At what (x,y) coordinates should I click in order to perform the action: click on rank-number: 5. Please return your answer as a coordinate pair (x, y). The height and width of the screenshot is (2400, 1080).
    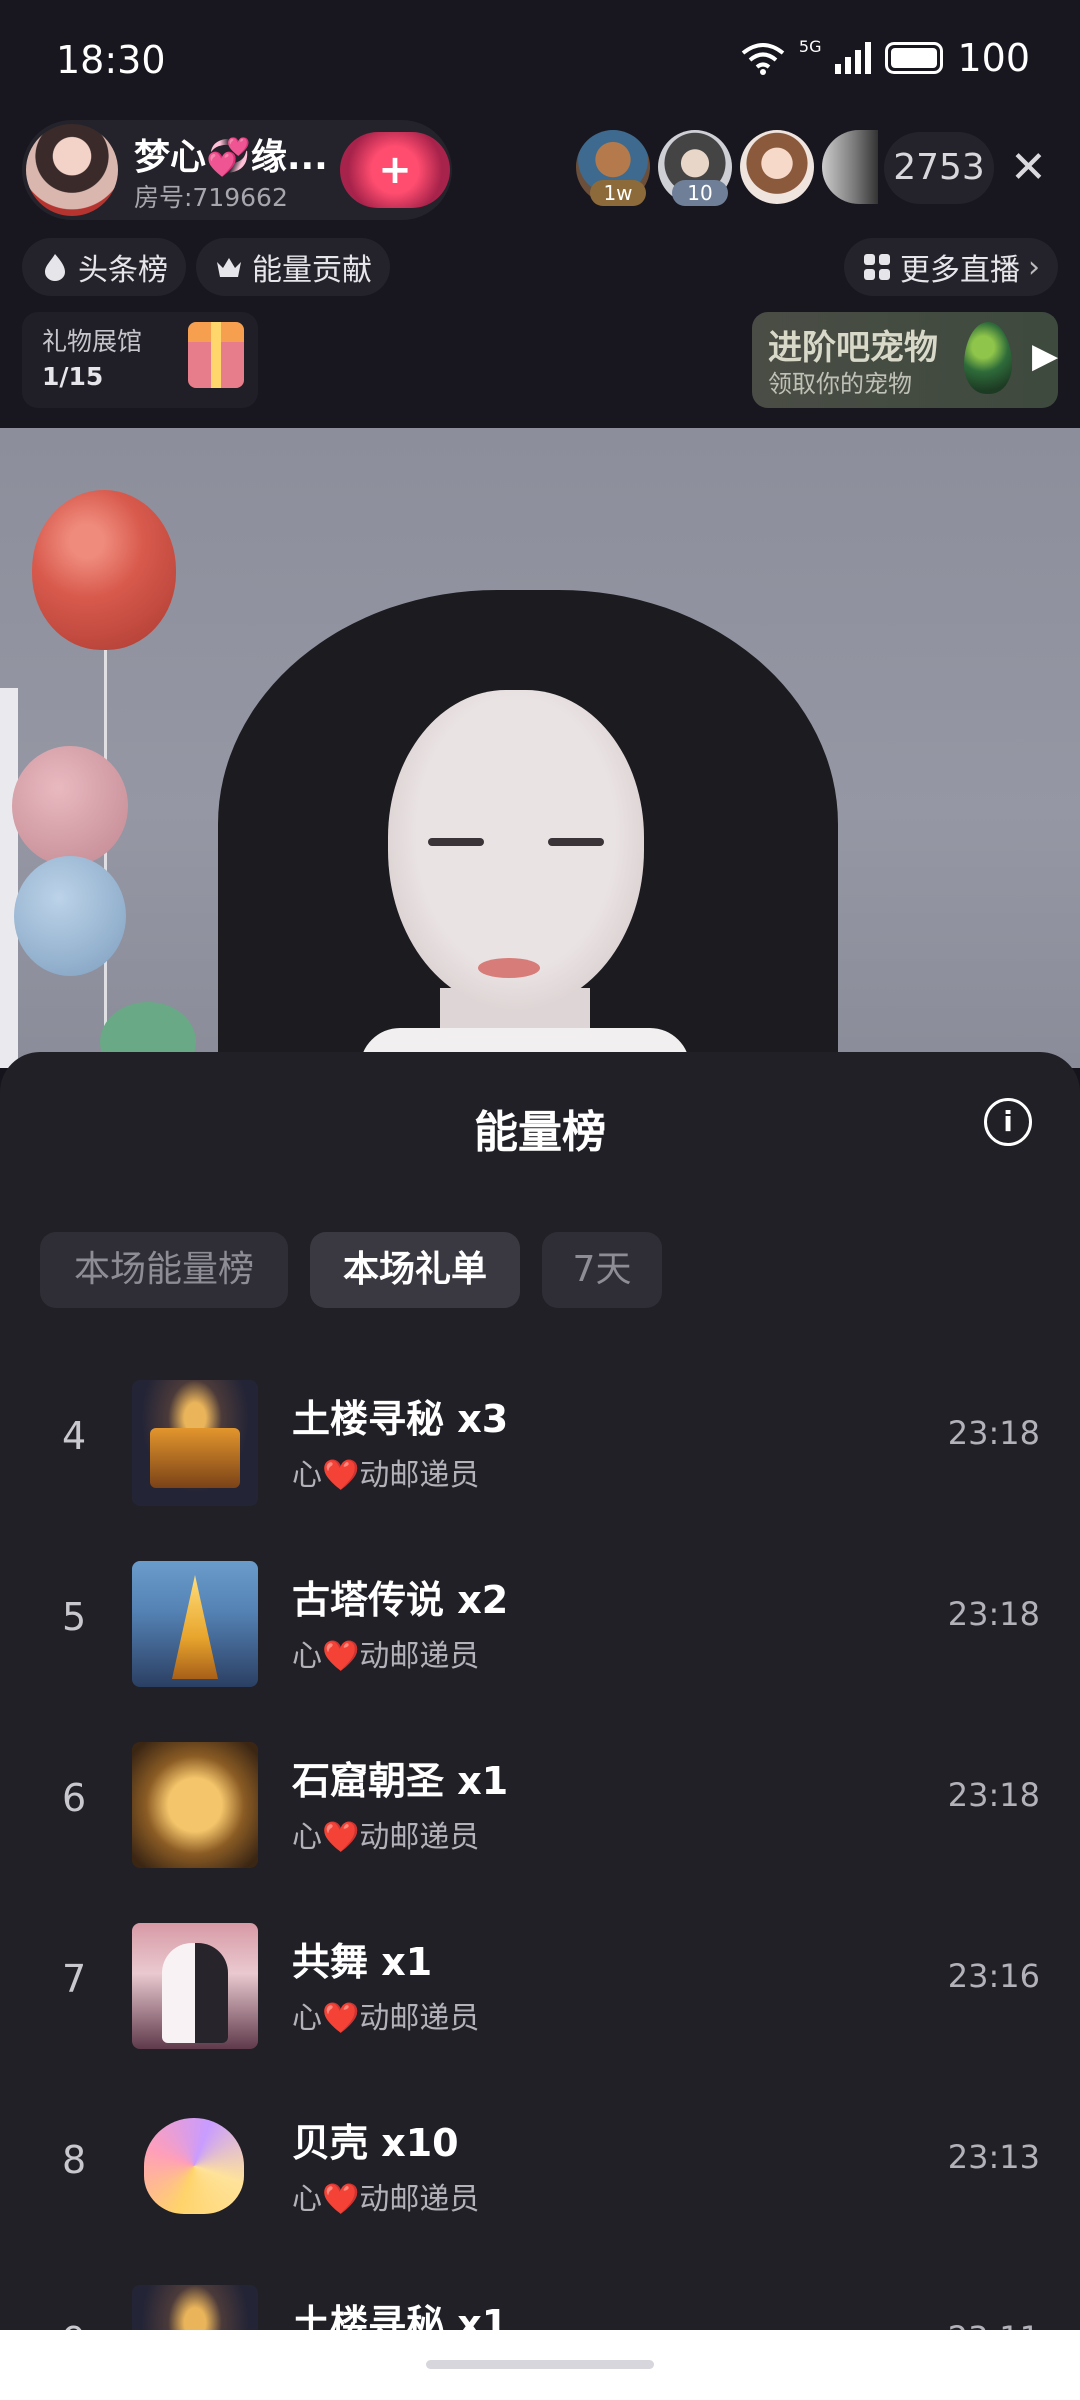
    Looking at the image, I should click on (74, 1617).